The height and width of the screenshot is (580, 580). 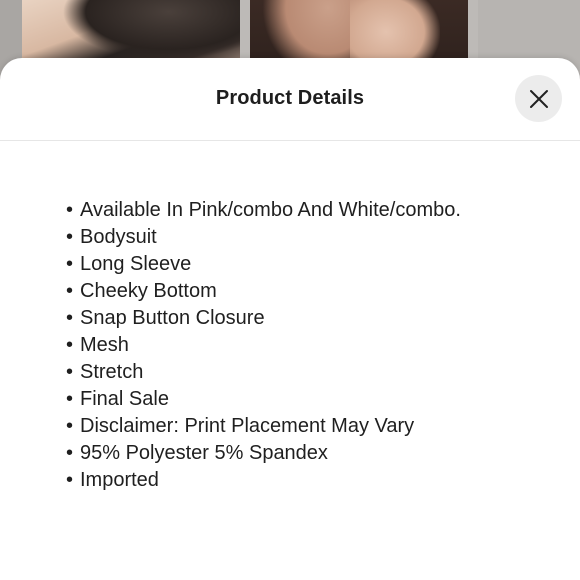 I want to click on list-item: • Mesh, so click(x=263, y=345).